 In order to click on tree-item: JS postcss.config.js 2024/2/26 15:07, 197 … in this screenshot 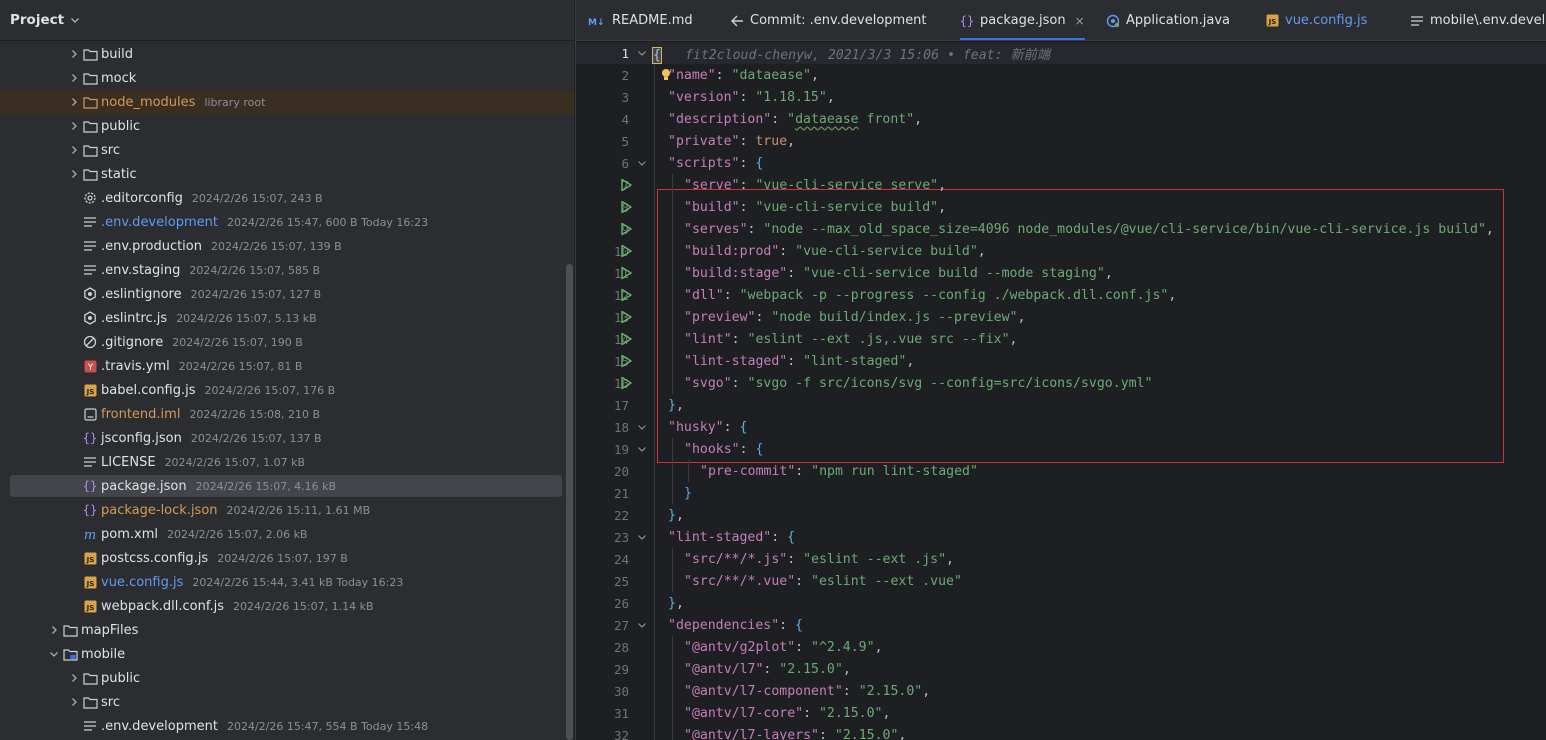, I will do `click(287, 558)`.